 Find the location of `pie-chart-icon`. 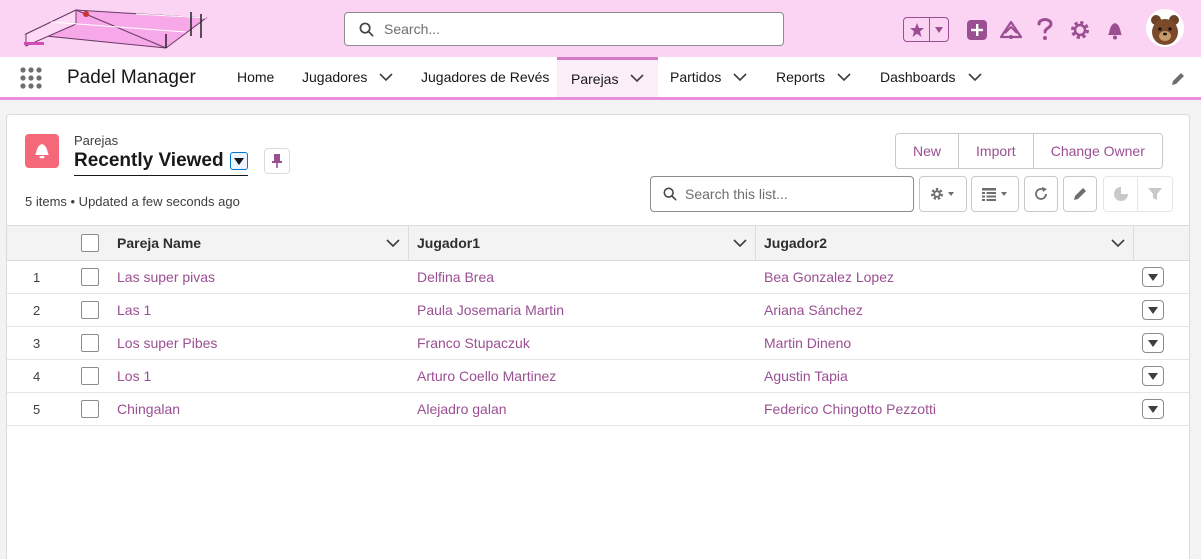

pie-chart-icon is located at coordinates (1120, 194).